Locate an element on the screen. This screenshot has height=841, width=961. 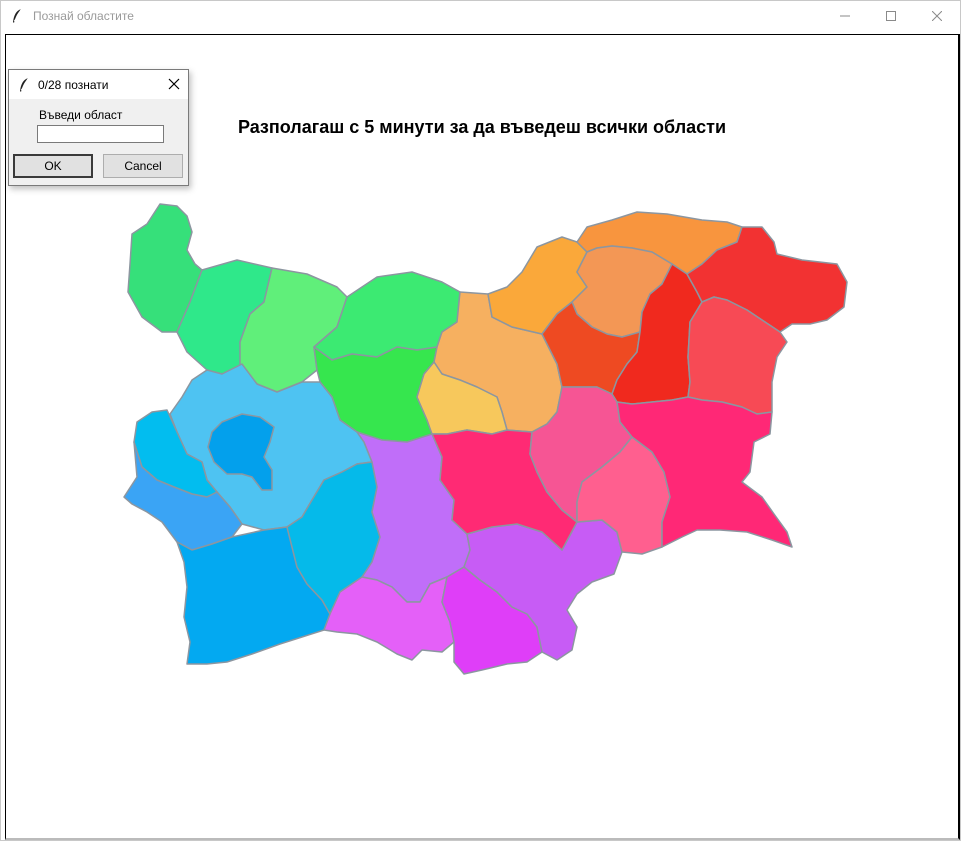
maximize-icon is located at coordinates (891, 16).